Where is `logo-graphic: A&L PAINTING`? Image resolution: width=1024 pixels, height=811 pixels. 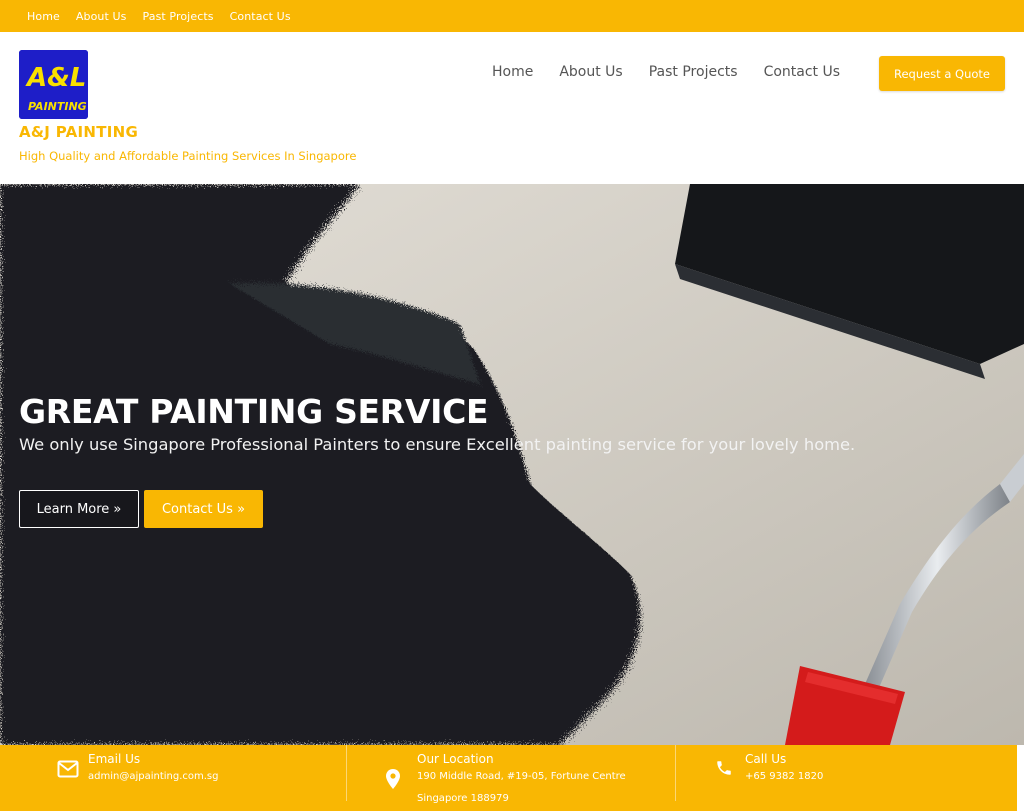 logo-graphic: A&L PAINTING is located at coordinates (53, 84).